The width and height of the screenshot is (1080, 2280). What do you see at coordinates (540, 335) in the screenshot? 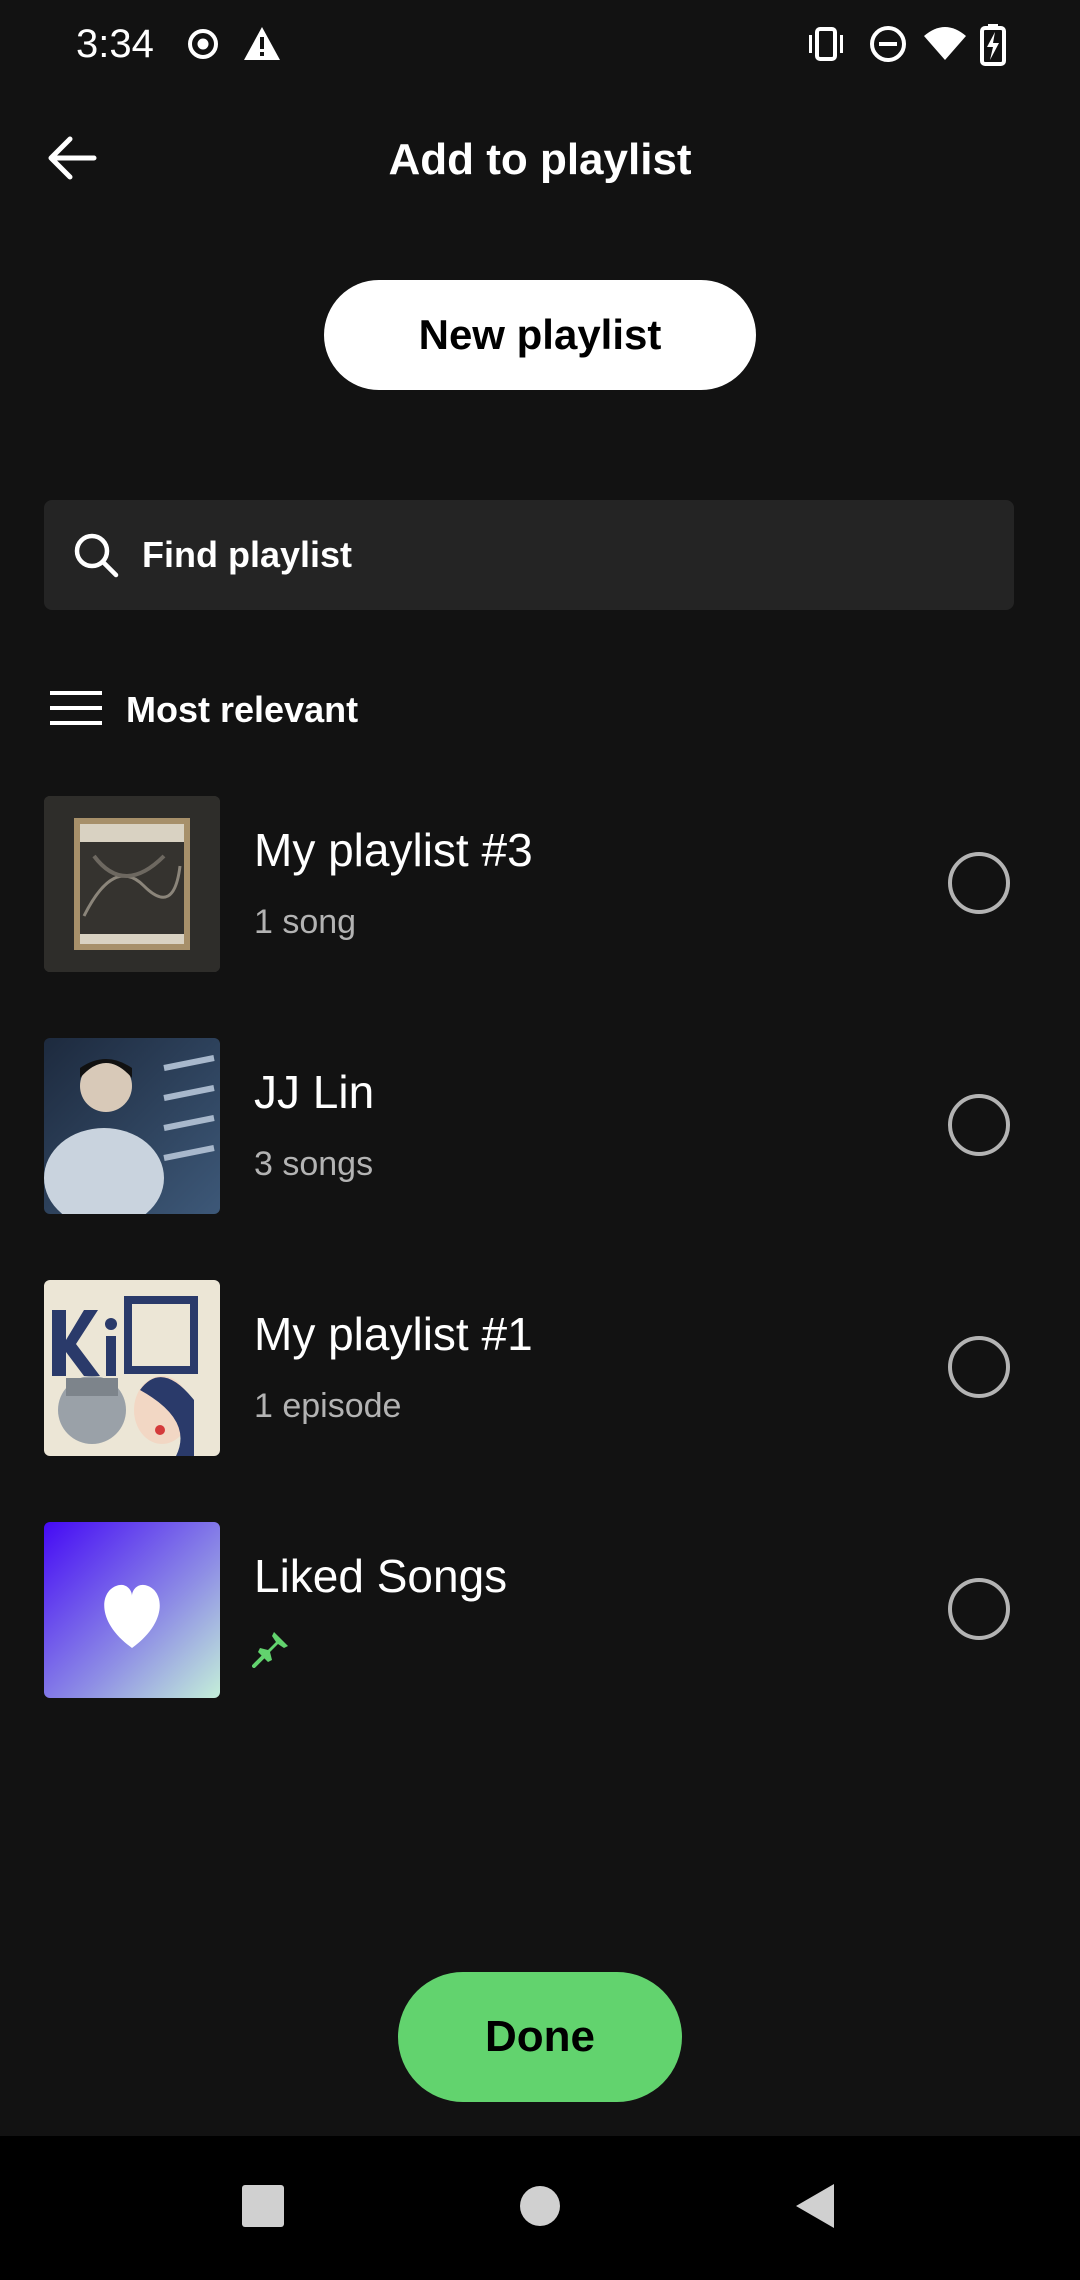
I see `new-playlist-button: New playlist` at bounding box center [540, 335].